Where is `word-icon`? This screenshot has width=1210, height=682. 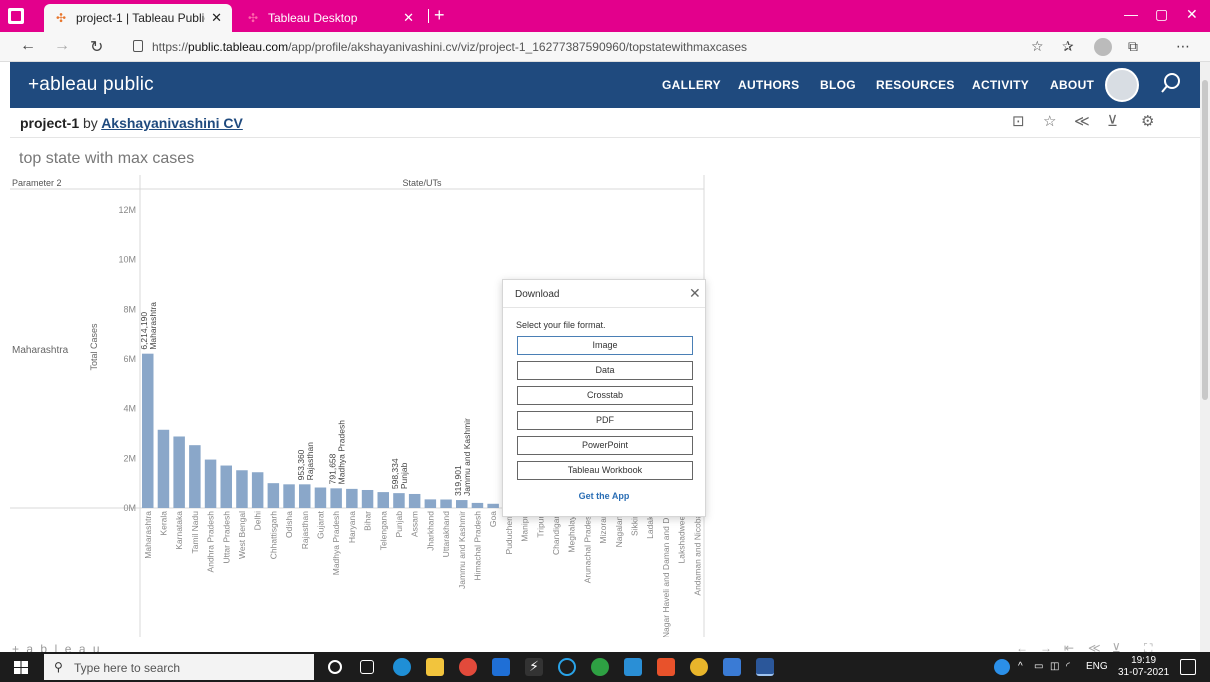 word-icon is located at coordinates (765, 667).